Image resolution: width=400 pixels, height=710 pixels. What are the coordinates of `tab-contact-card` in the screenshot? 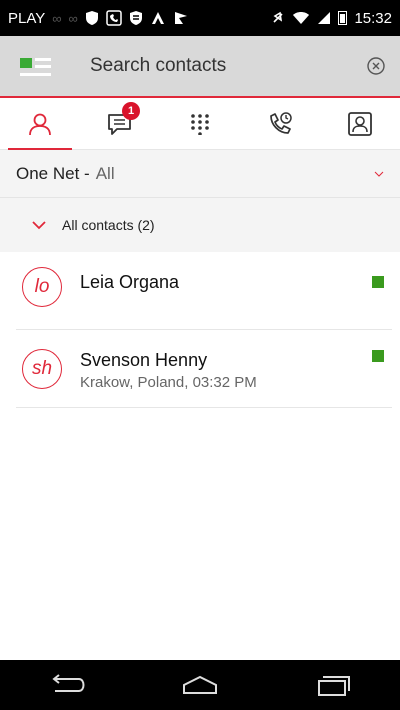 It's located at (360, 124).